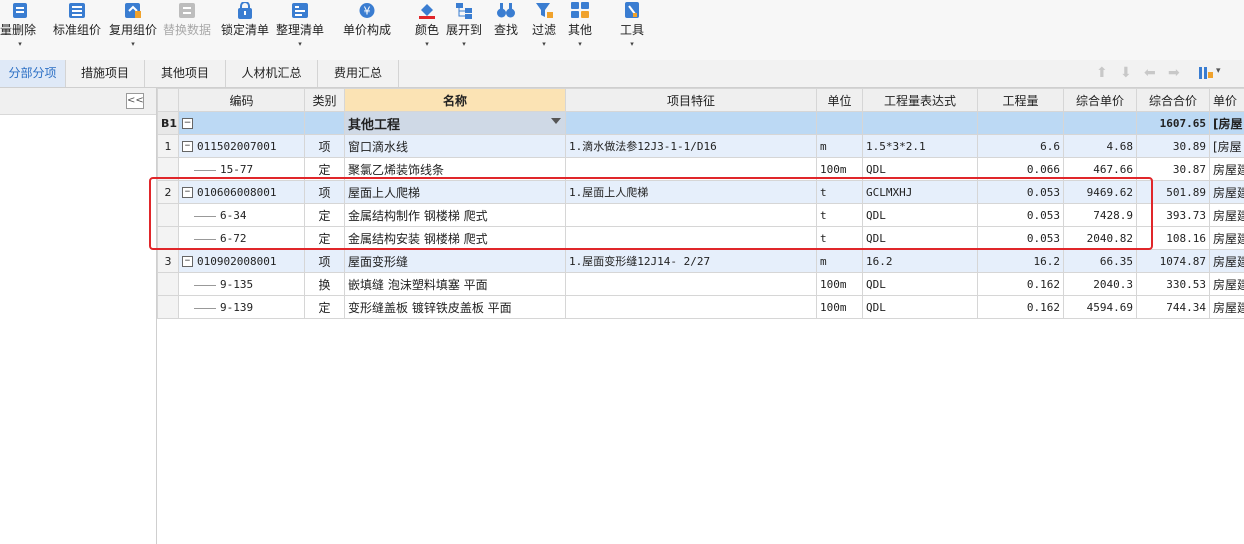 The width and height of the screenshot is (1244, 544). I want to click on lock-list-button: 锁定清单, so click(245, 29).